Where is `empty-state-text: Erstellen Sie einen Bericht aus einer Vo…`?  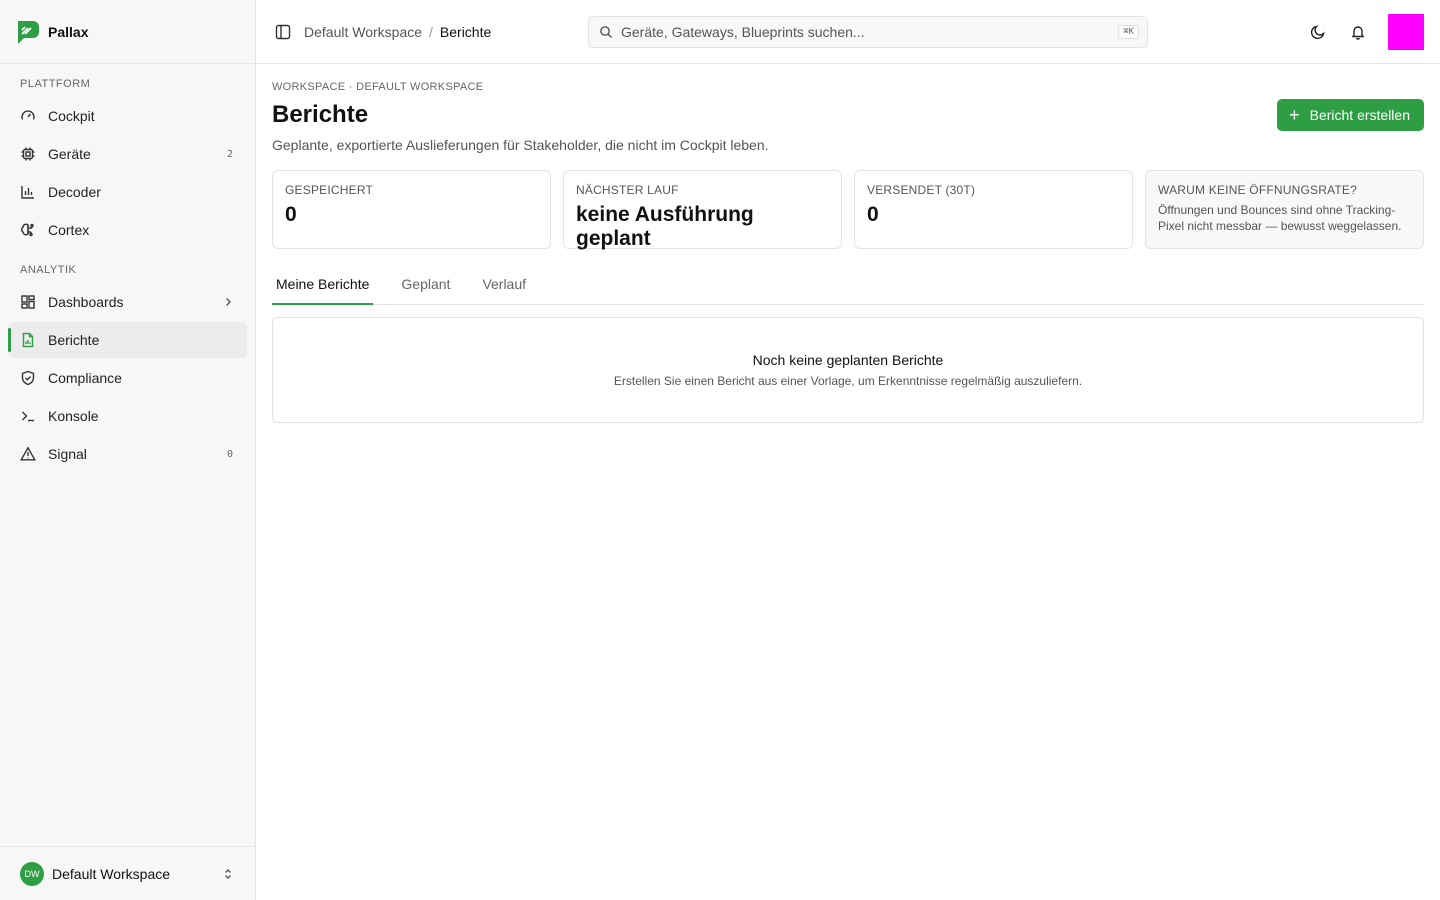 empty-state-text: Erstellen Sie einen Bericht aus einer Vo… is located at coordinates (848, 381).